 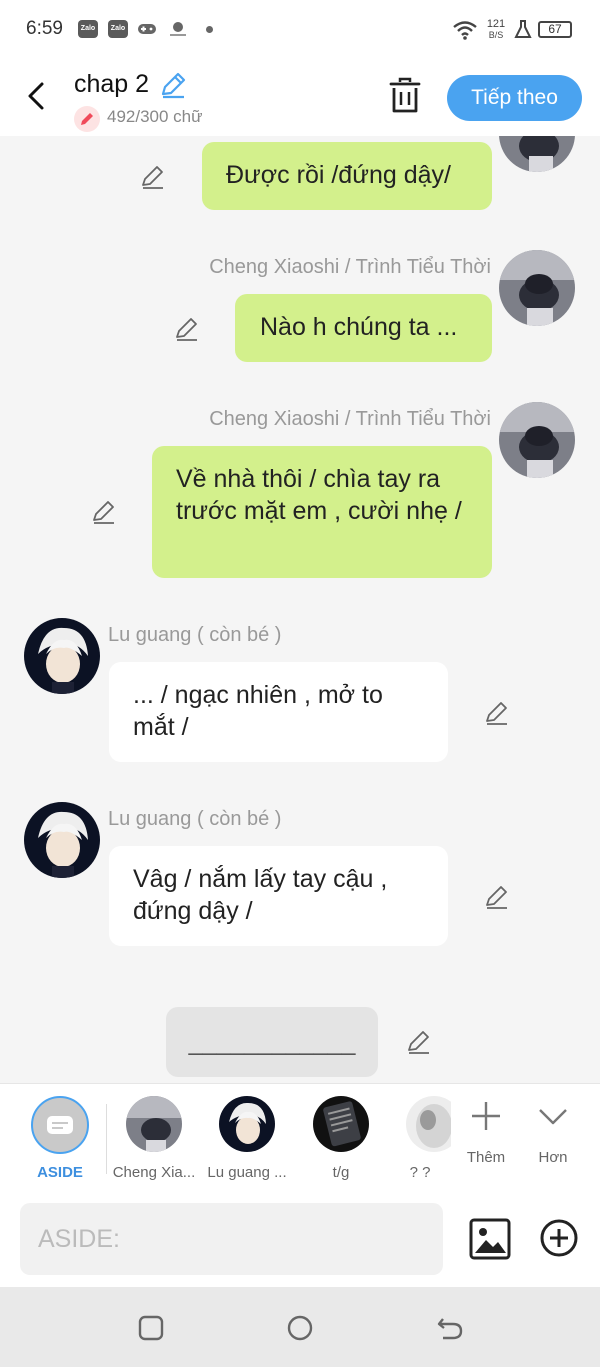 I want to click on character-label: ? ?, so click(x=420, y=1172).